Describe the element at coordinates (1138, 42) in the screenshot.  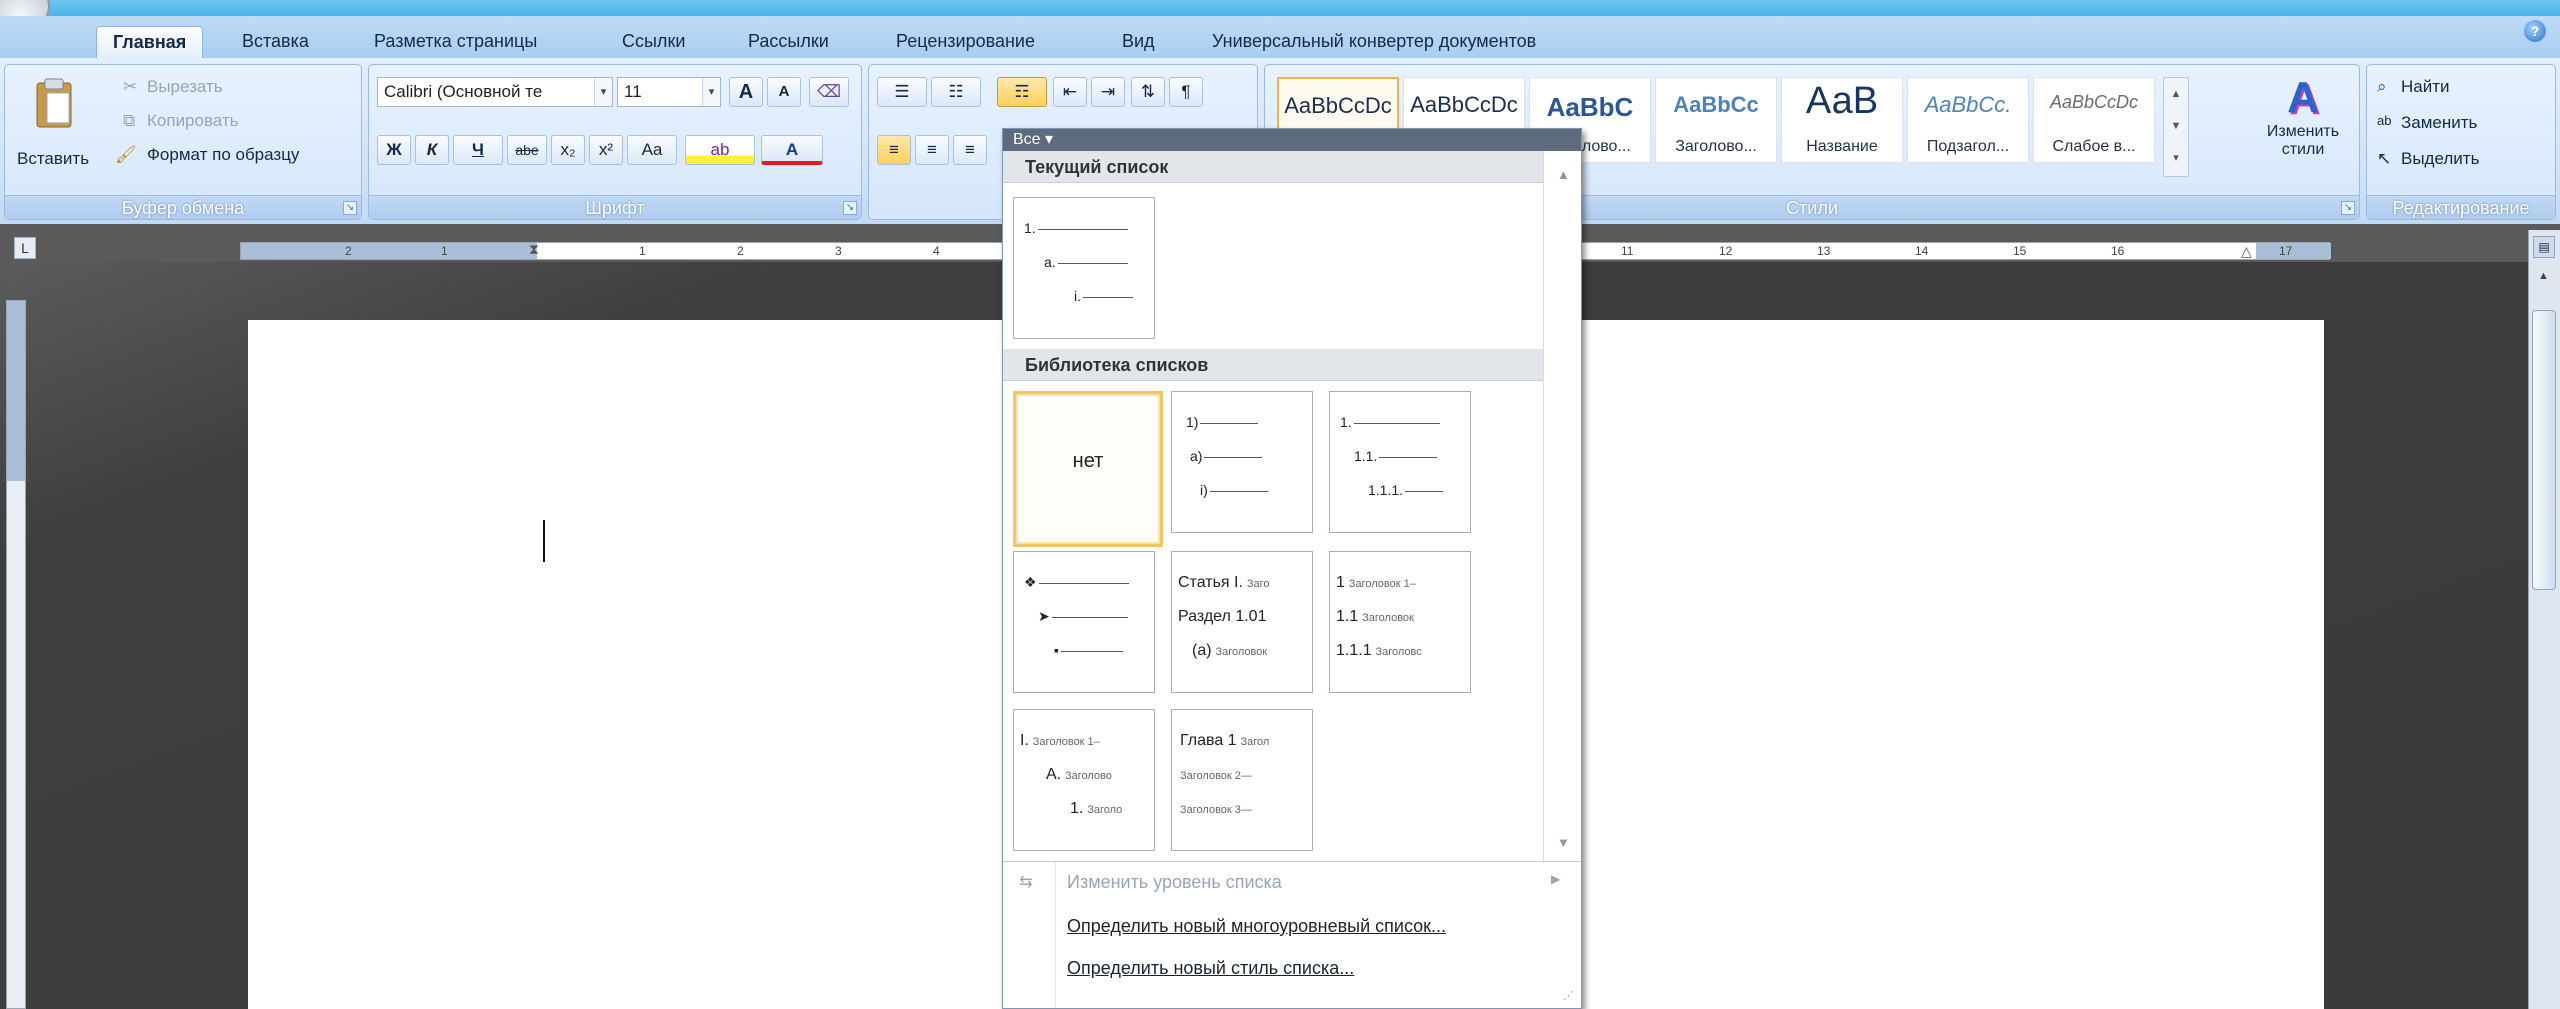
I see `tab-view: Вид` at that location.